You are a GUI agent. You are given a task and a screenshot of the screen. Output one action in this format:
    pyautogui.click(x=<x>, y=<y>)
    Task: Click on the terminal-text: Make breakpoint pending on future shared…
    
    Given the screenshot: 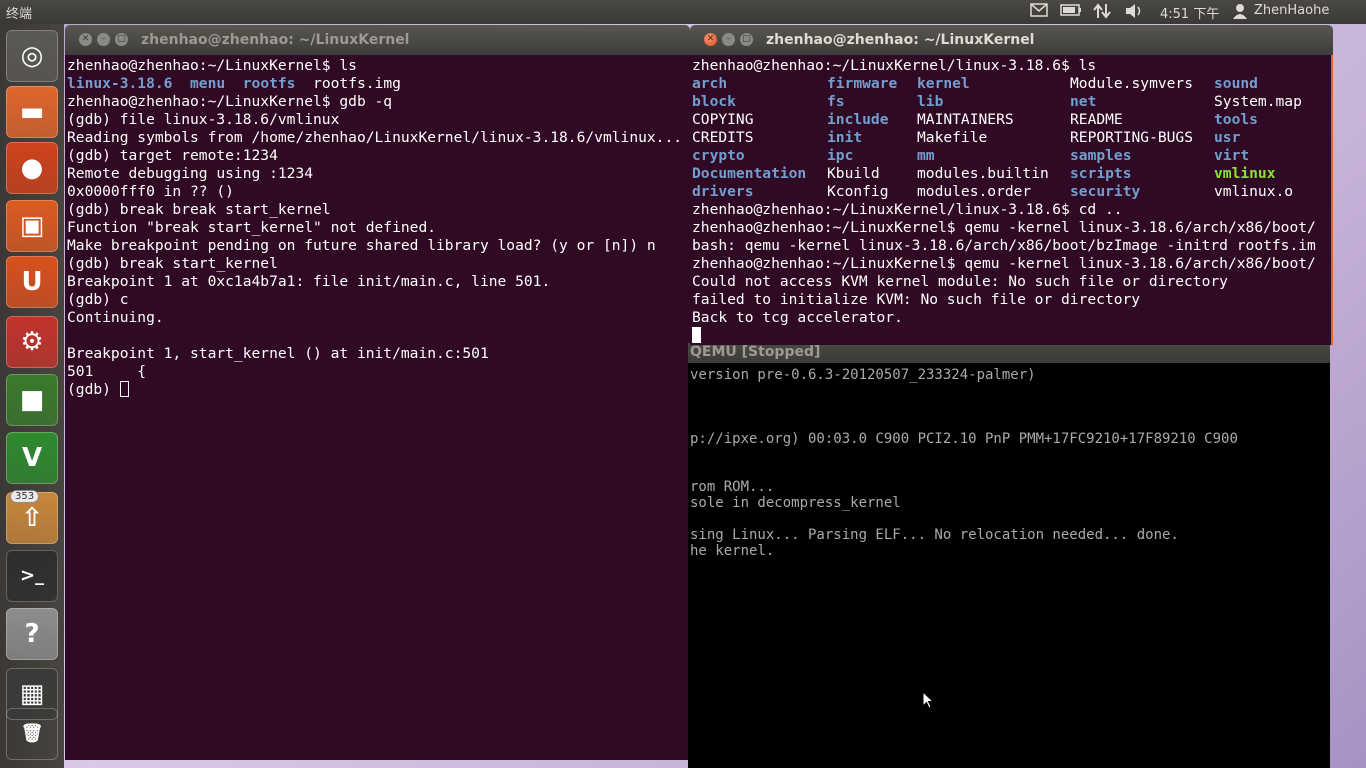 What is the action you would take?
    pyautogui.click(x=361, y=245)
    